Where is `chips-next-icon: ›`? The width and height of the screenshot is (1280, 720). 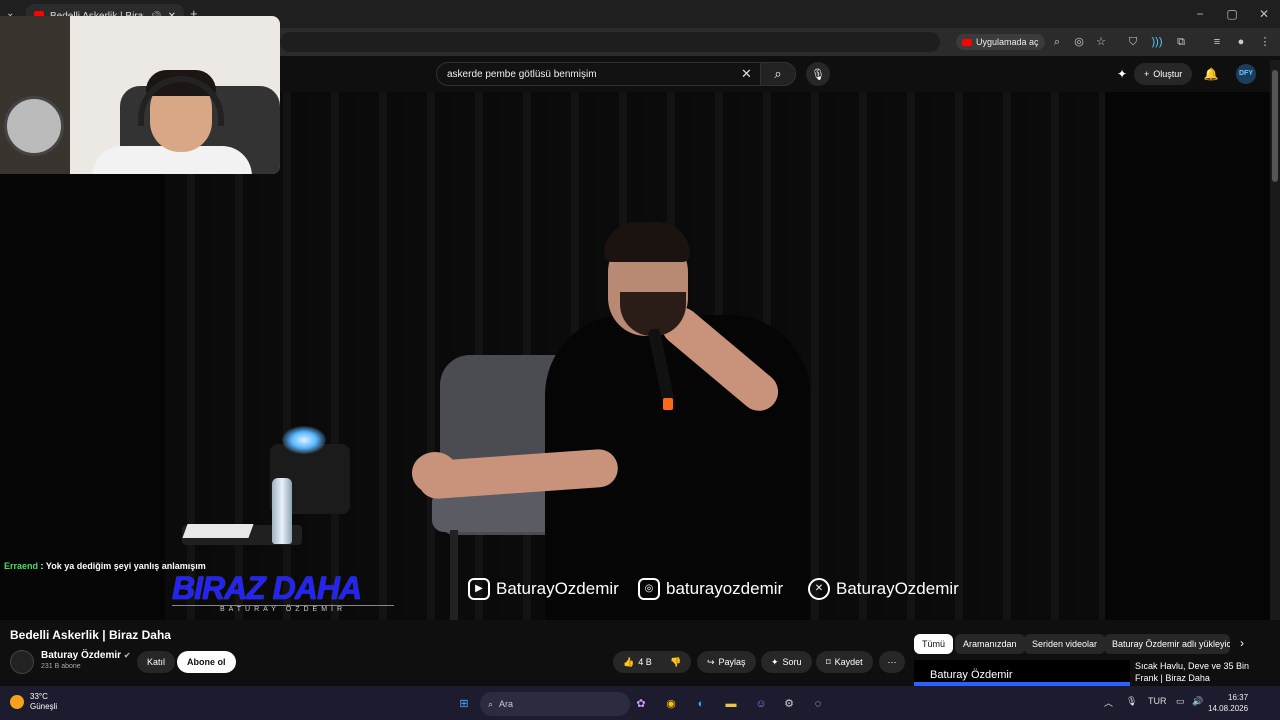
chips-next-icon: › is located at coordinates (1242, 643).